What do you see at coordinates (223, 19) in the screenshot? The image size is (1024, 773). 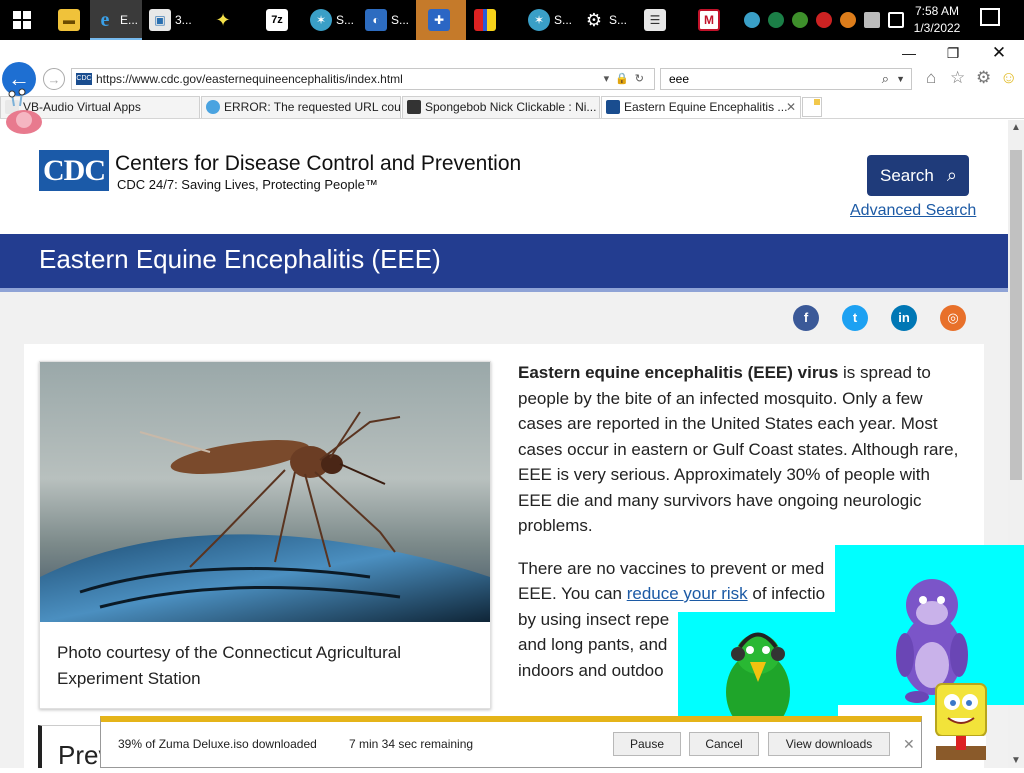 I see `bird-icon: ✦` at bounding box center [223, 19].